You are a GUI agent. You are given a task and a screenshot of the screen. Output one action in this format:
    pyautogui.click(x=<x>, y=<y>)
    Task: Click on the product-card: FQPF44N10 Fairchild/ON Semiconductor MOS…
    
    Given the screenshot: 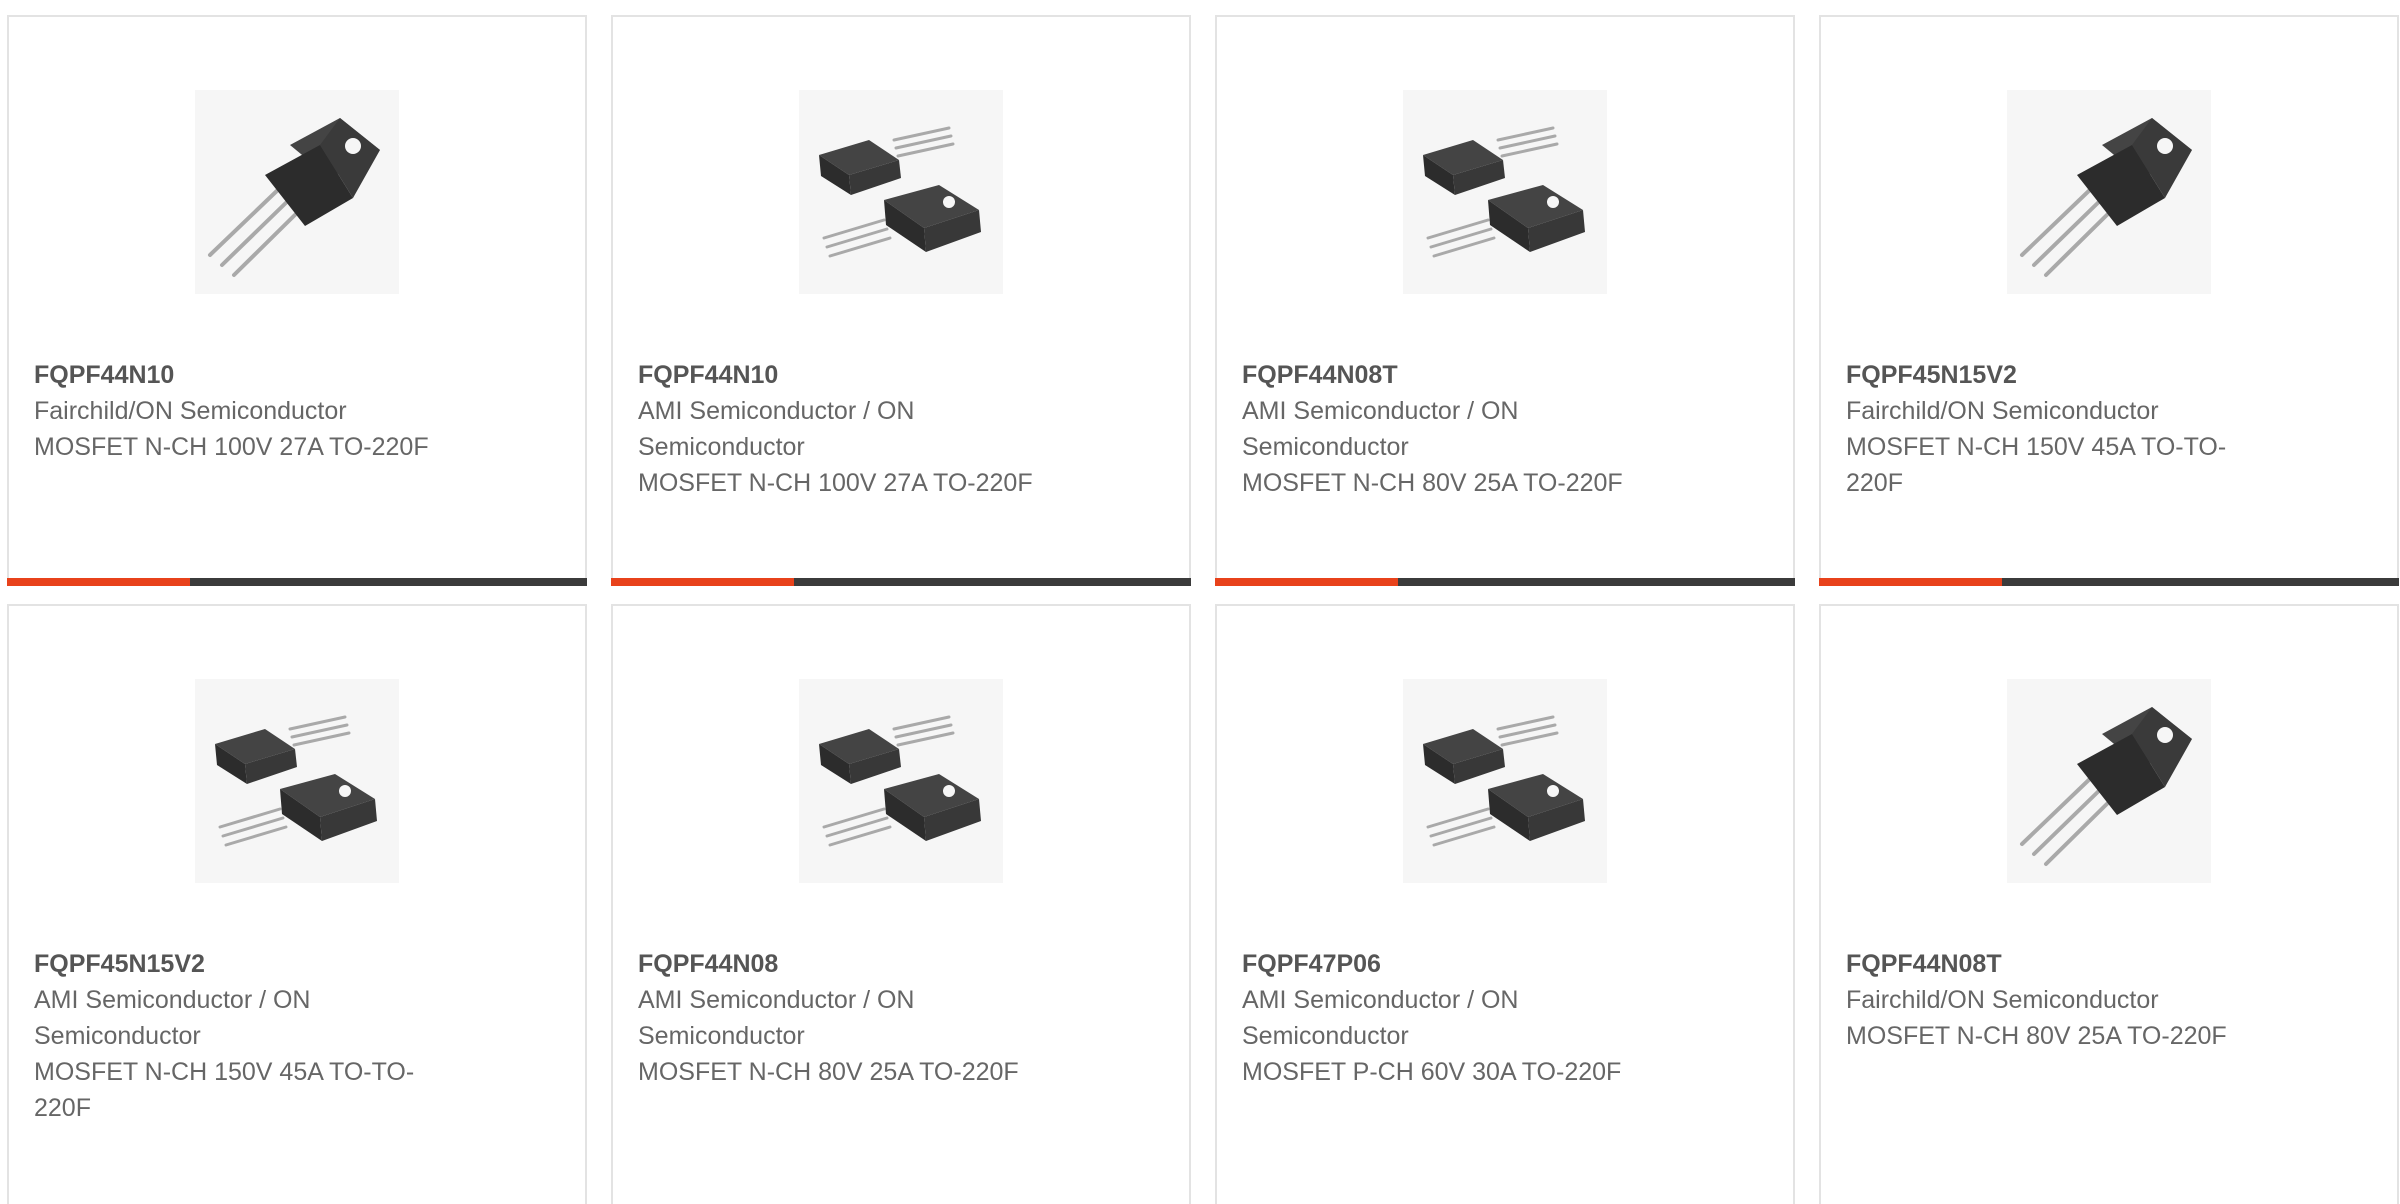 What is the action you would take?
    pyautogui.click(x=297, y=300)
    